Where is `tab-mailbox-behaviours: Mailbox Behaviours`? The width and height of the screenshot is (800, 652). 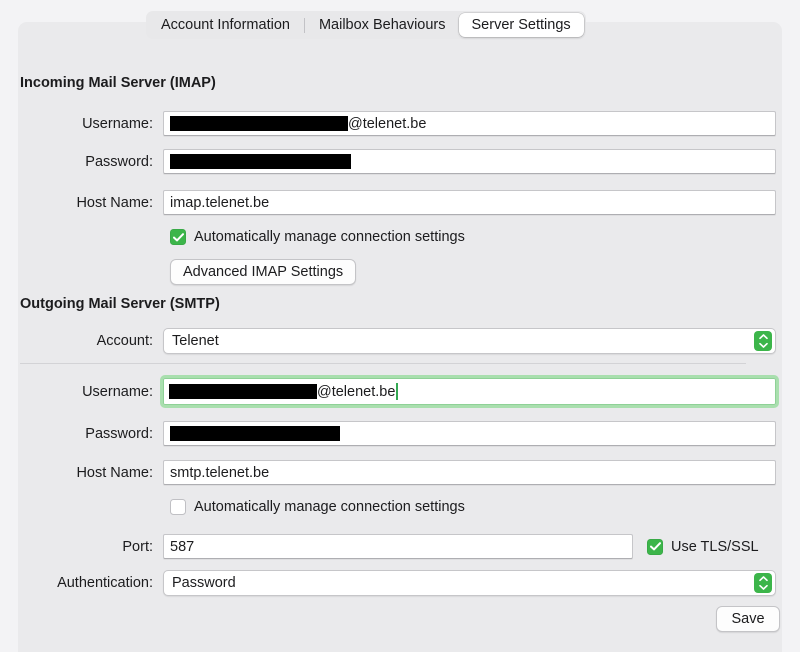
tab-mailbox-behaviours: Mailbox Behaviours is located at coordinates (382, 25).